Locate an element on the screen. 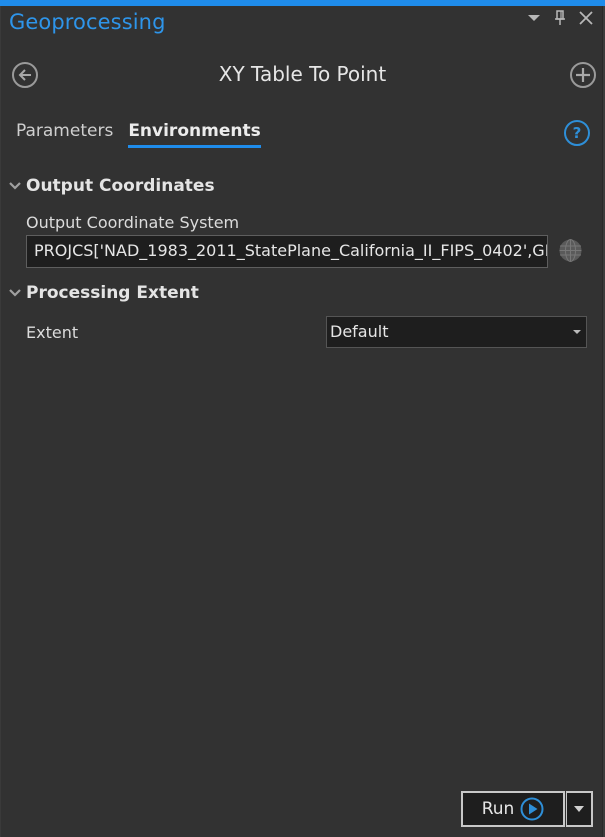 The height and width of the screenshot is (837, 605). output-coordinate-system-label: Output Coordinate System is located at coordinates (133, 222).